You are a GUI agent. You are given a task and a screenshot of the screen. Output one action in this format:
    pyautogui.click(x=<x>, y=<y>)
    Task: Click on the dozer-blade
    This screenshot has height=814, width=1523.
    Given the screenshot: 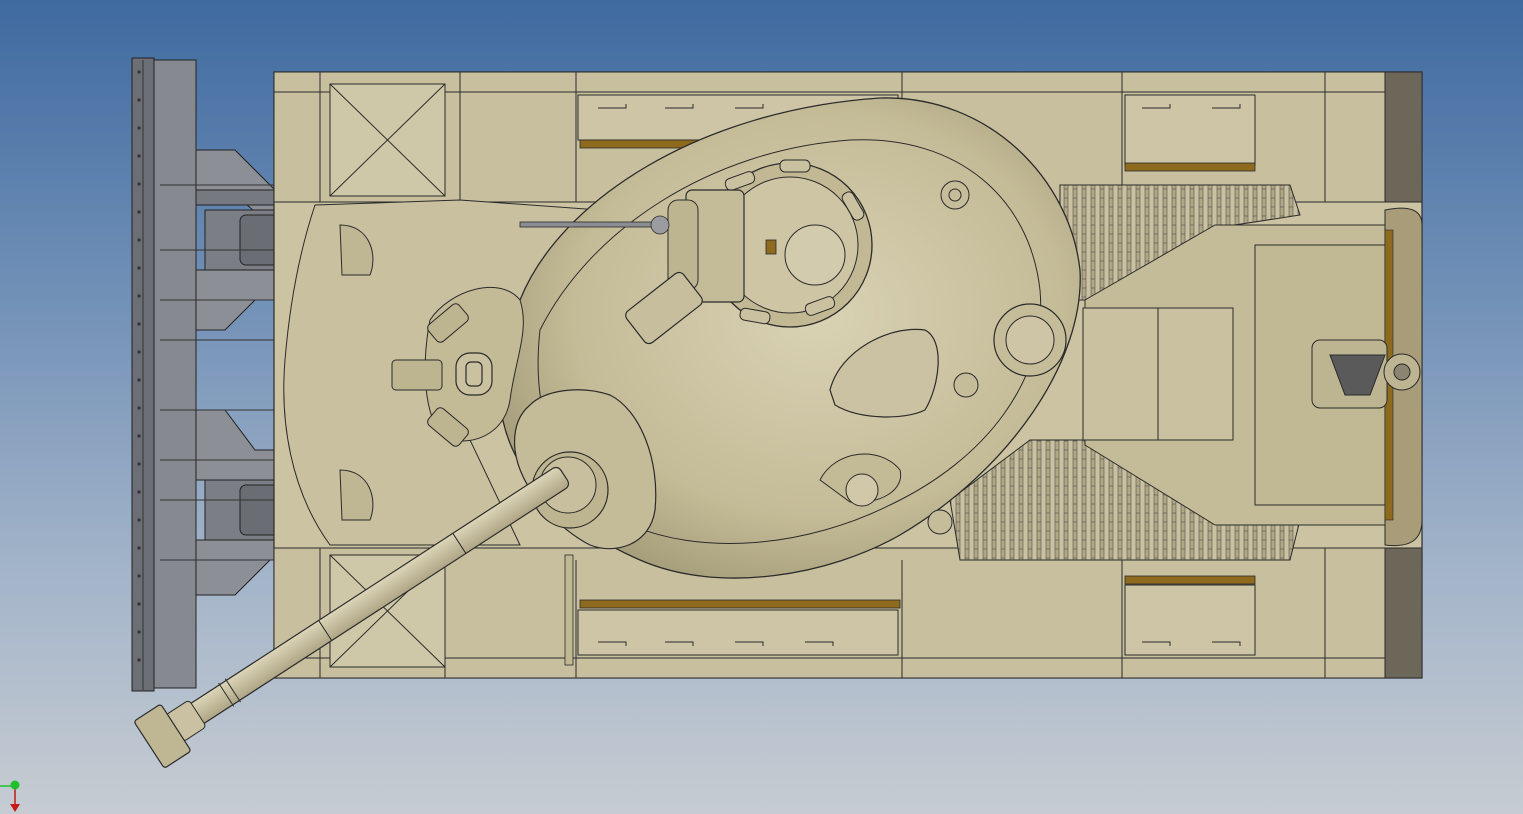 What is the action you would take?
    pyautogui.click(x=164, y=374)
    